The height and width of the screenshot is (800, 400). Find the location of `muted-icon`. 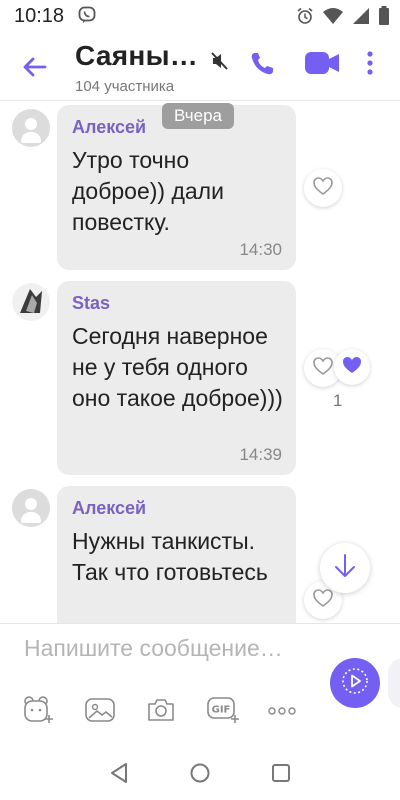

muted-icon is located at coordinates (220, 63).